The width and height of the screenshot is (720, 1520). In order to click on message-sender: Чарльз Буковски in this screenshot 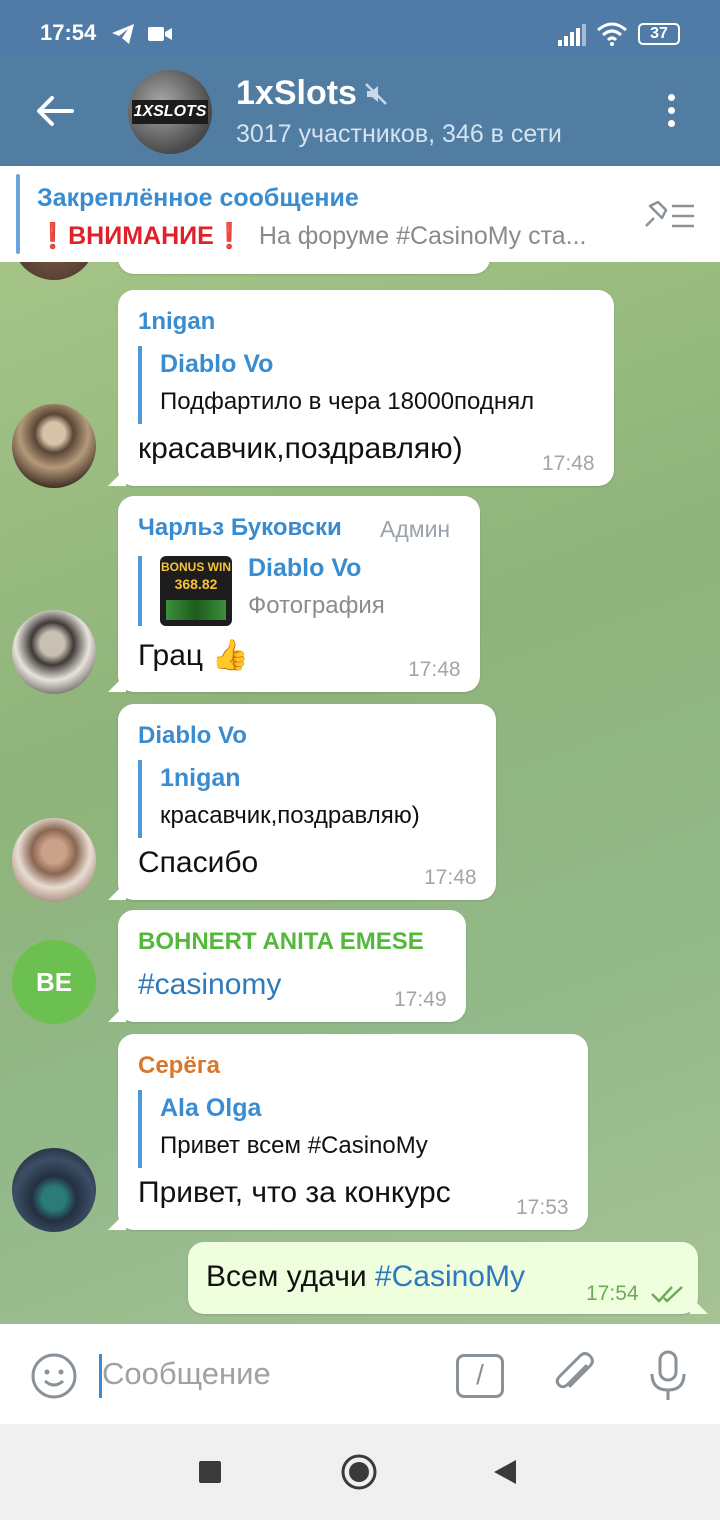, I will do `click(240, 528)`.